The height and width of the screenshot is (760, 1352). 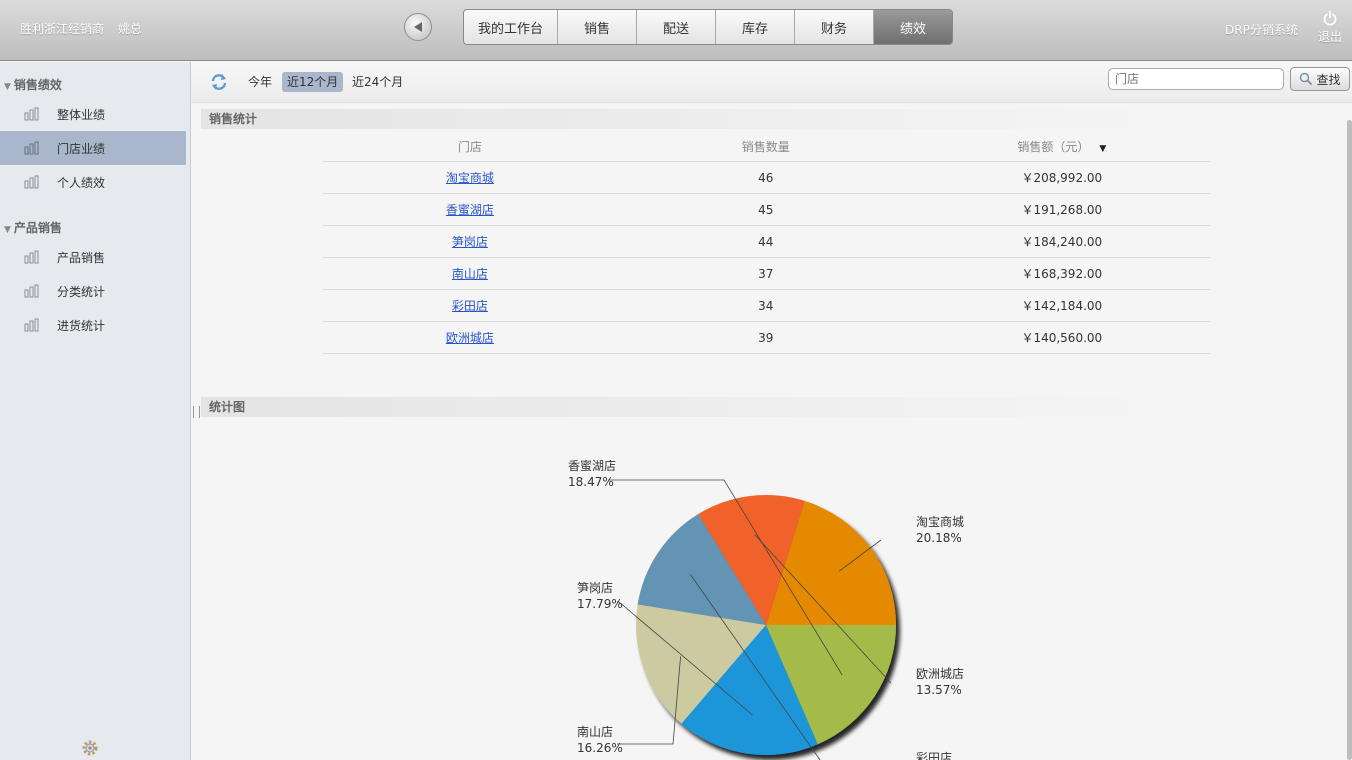 What do you see at coordinates (1261, 30) in the screenshot?
I see `system-name: DRP分销系统` at bounding box center [1261, 30].